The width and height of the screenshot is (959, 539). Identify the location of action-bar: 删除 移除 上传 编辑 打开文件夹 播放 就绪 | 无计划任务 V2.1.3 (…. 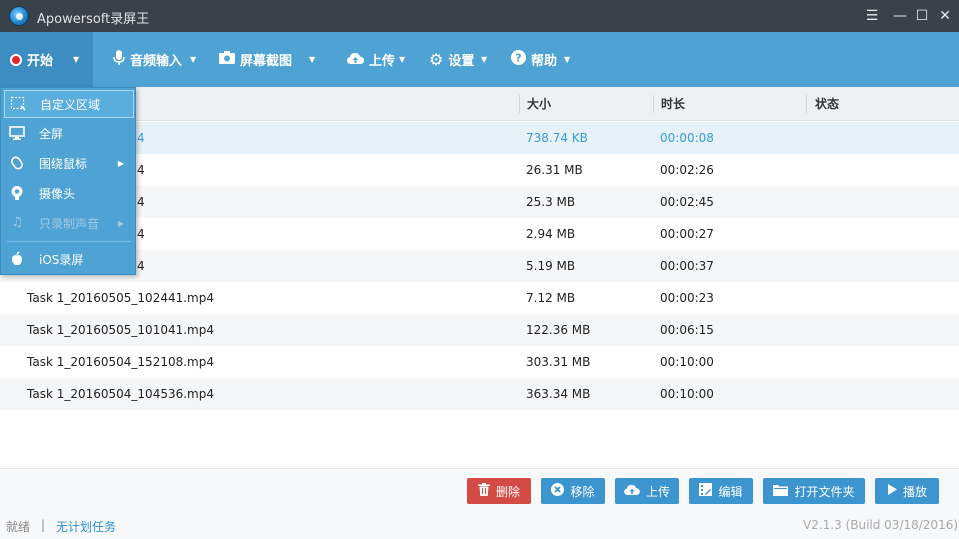
(479, 503).